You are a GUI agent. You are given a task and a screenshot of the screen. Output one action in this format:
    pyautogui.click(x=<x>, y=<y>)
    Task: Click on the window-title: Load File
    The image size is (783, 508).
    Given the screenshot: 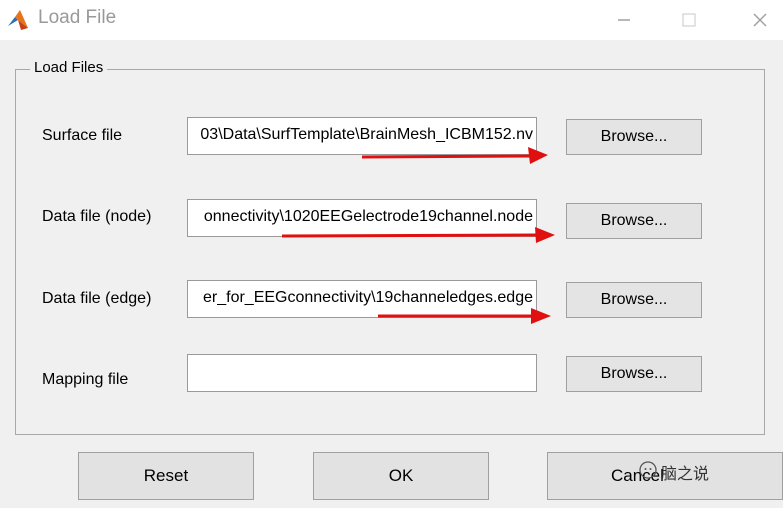 What is the action you would take?
    pyautogui.click(x=77, y=17)
    